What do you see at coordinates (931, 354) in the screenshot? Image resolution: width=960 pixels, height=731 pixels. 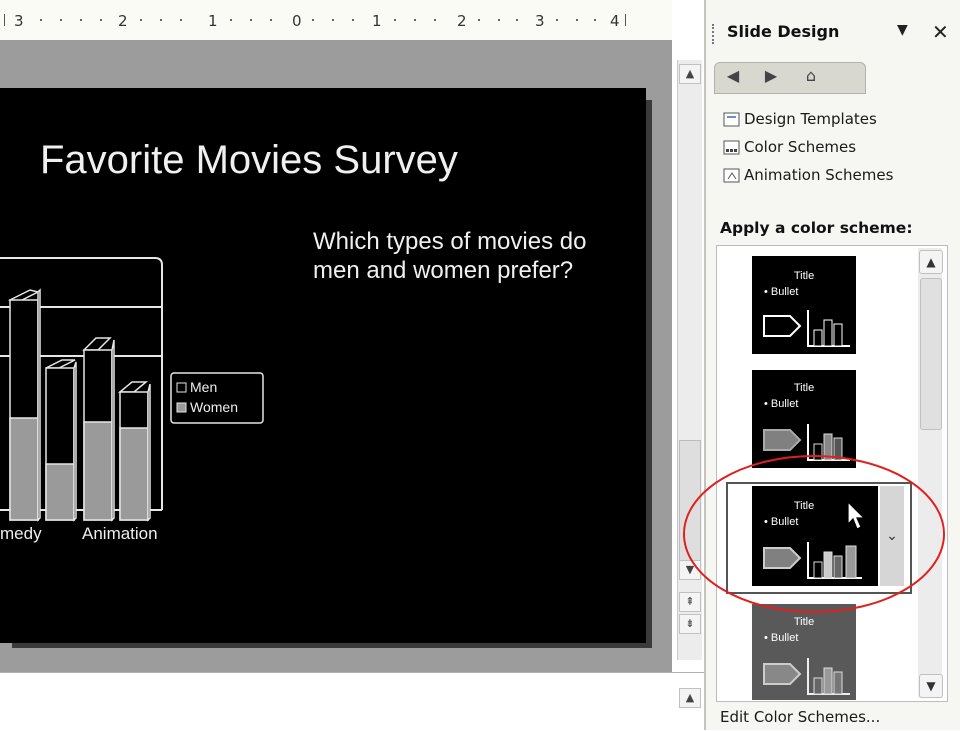 I see `gallery-scrollbar-thumb` at bounding box center [931, 354].